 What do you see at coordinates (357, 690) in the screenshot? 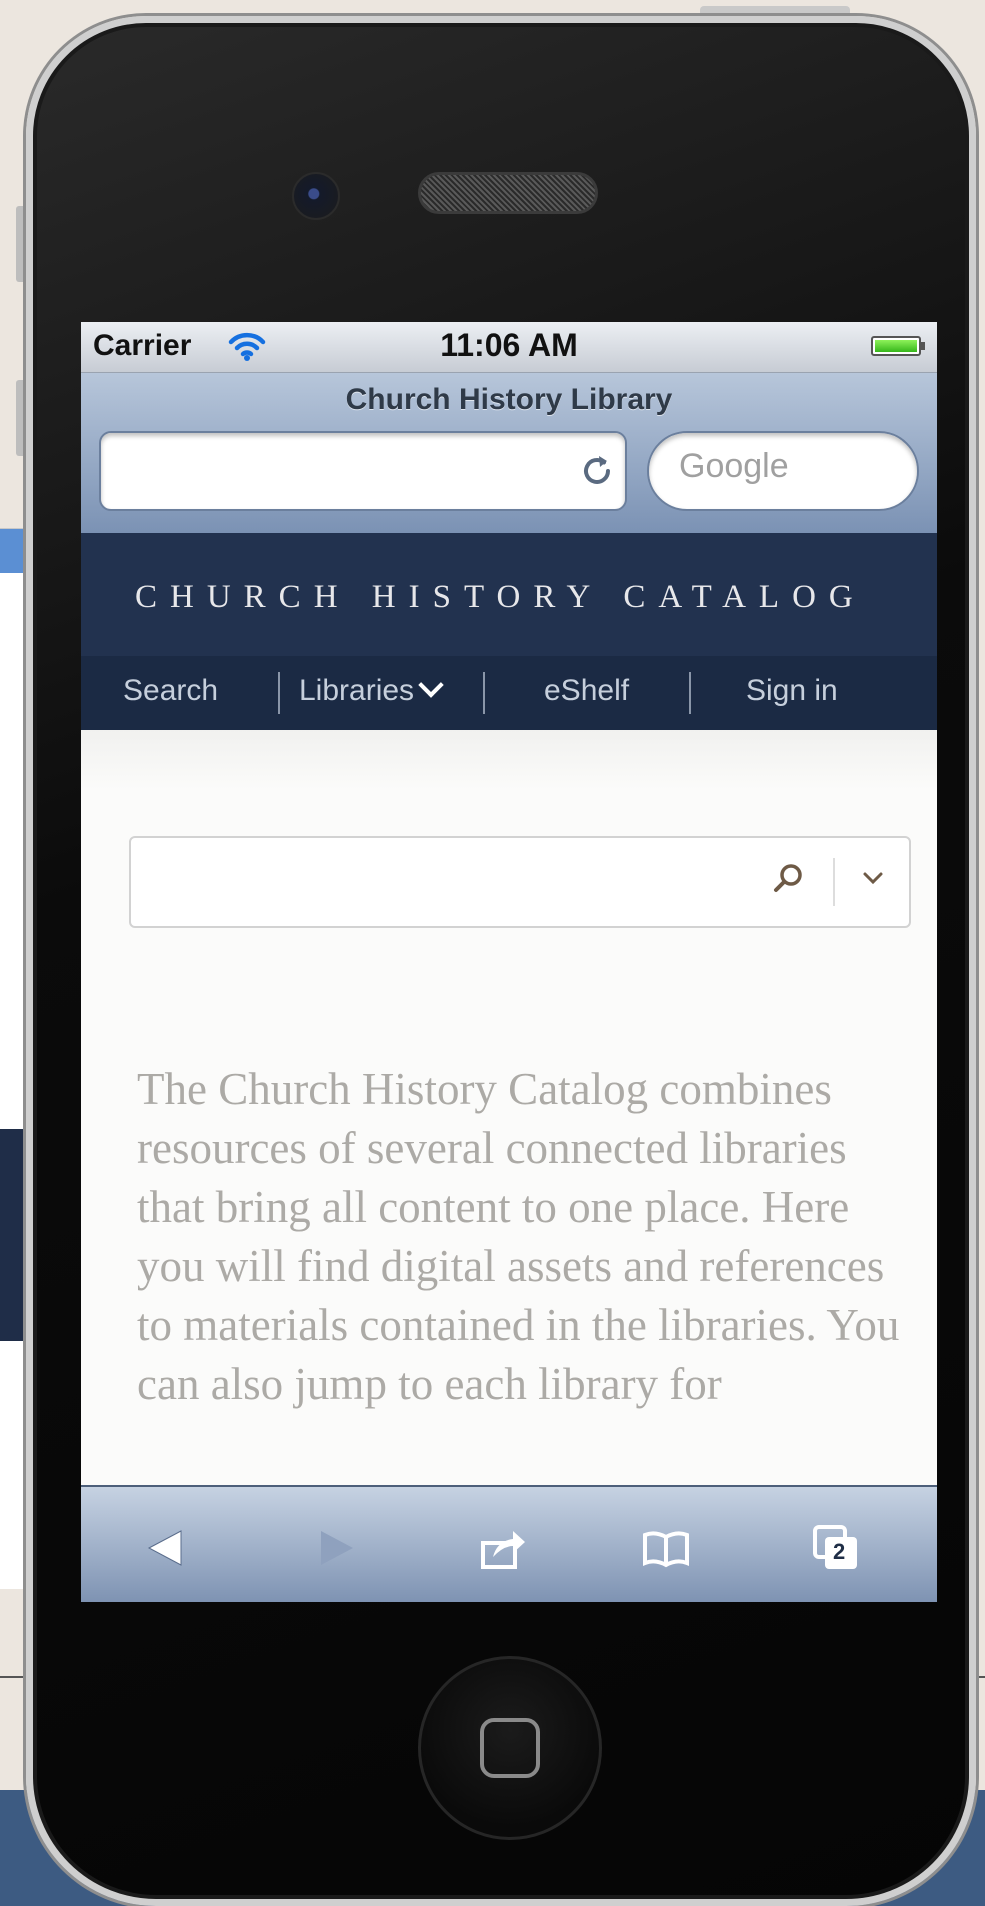
I see `nav-item-label: Libraries` at bounding box center [357, 690].